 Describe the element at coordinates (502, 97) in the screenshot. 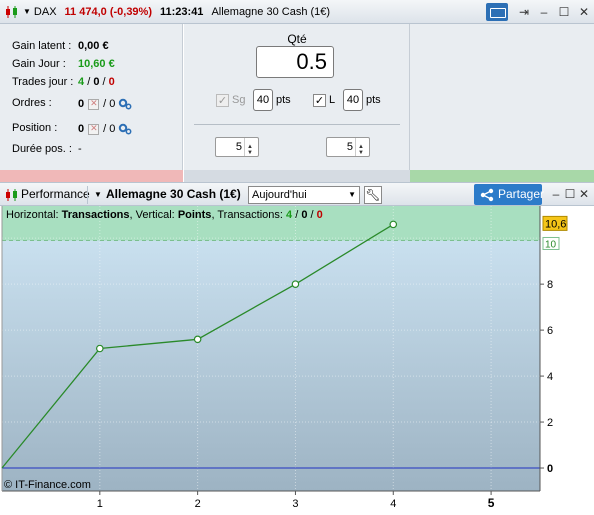

I see `right-panel` at that location.